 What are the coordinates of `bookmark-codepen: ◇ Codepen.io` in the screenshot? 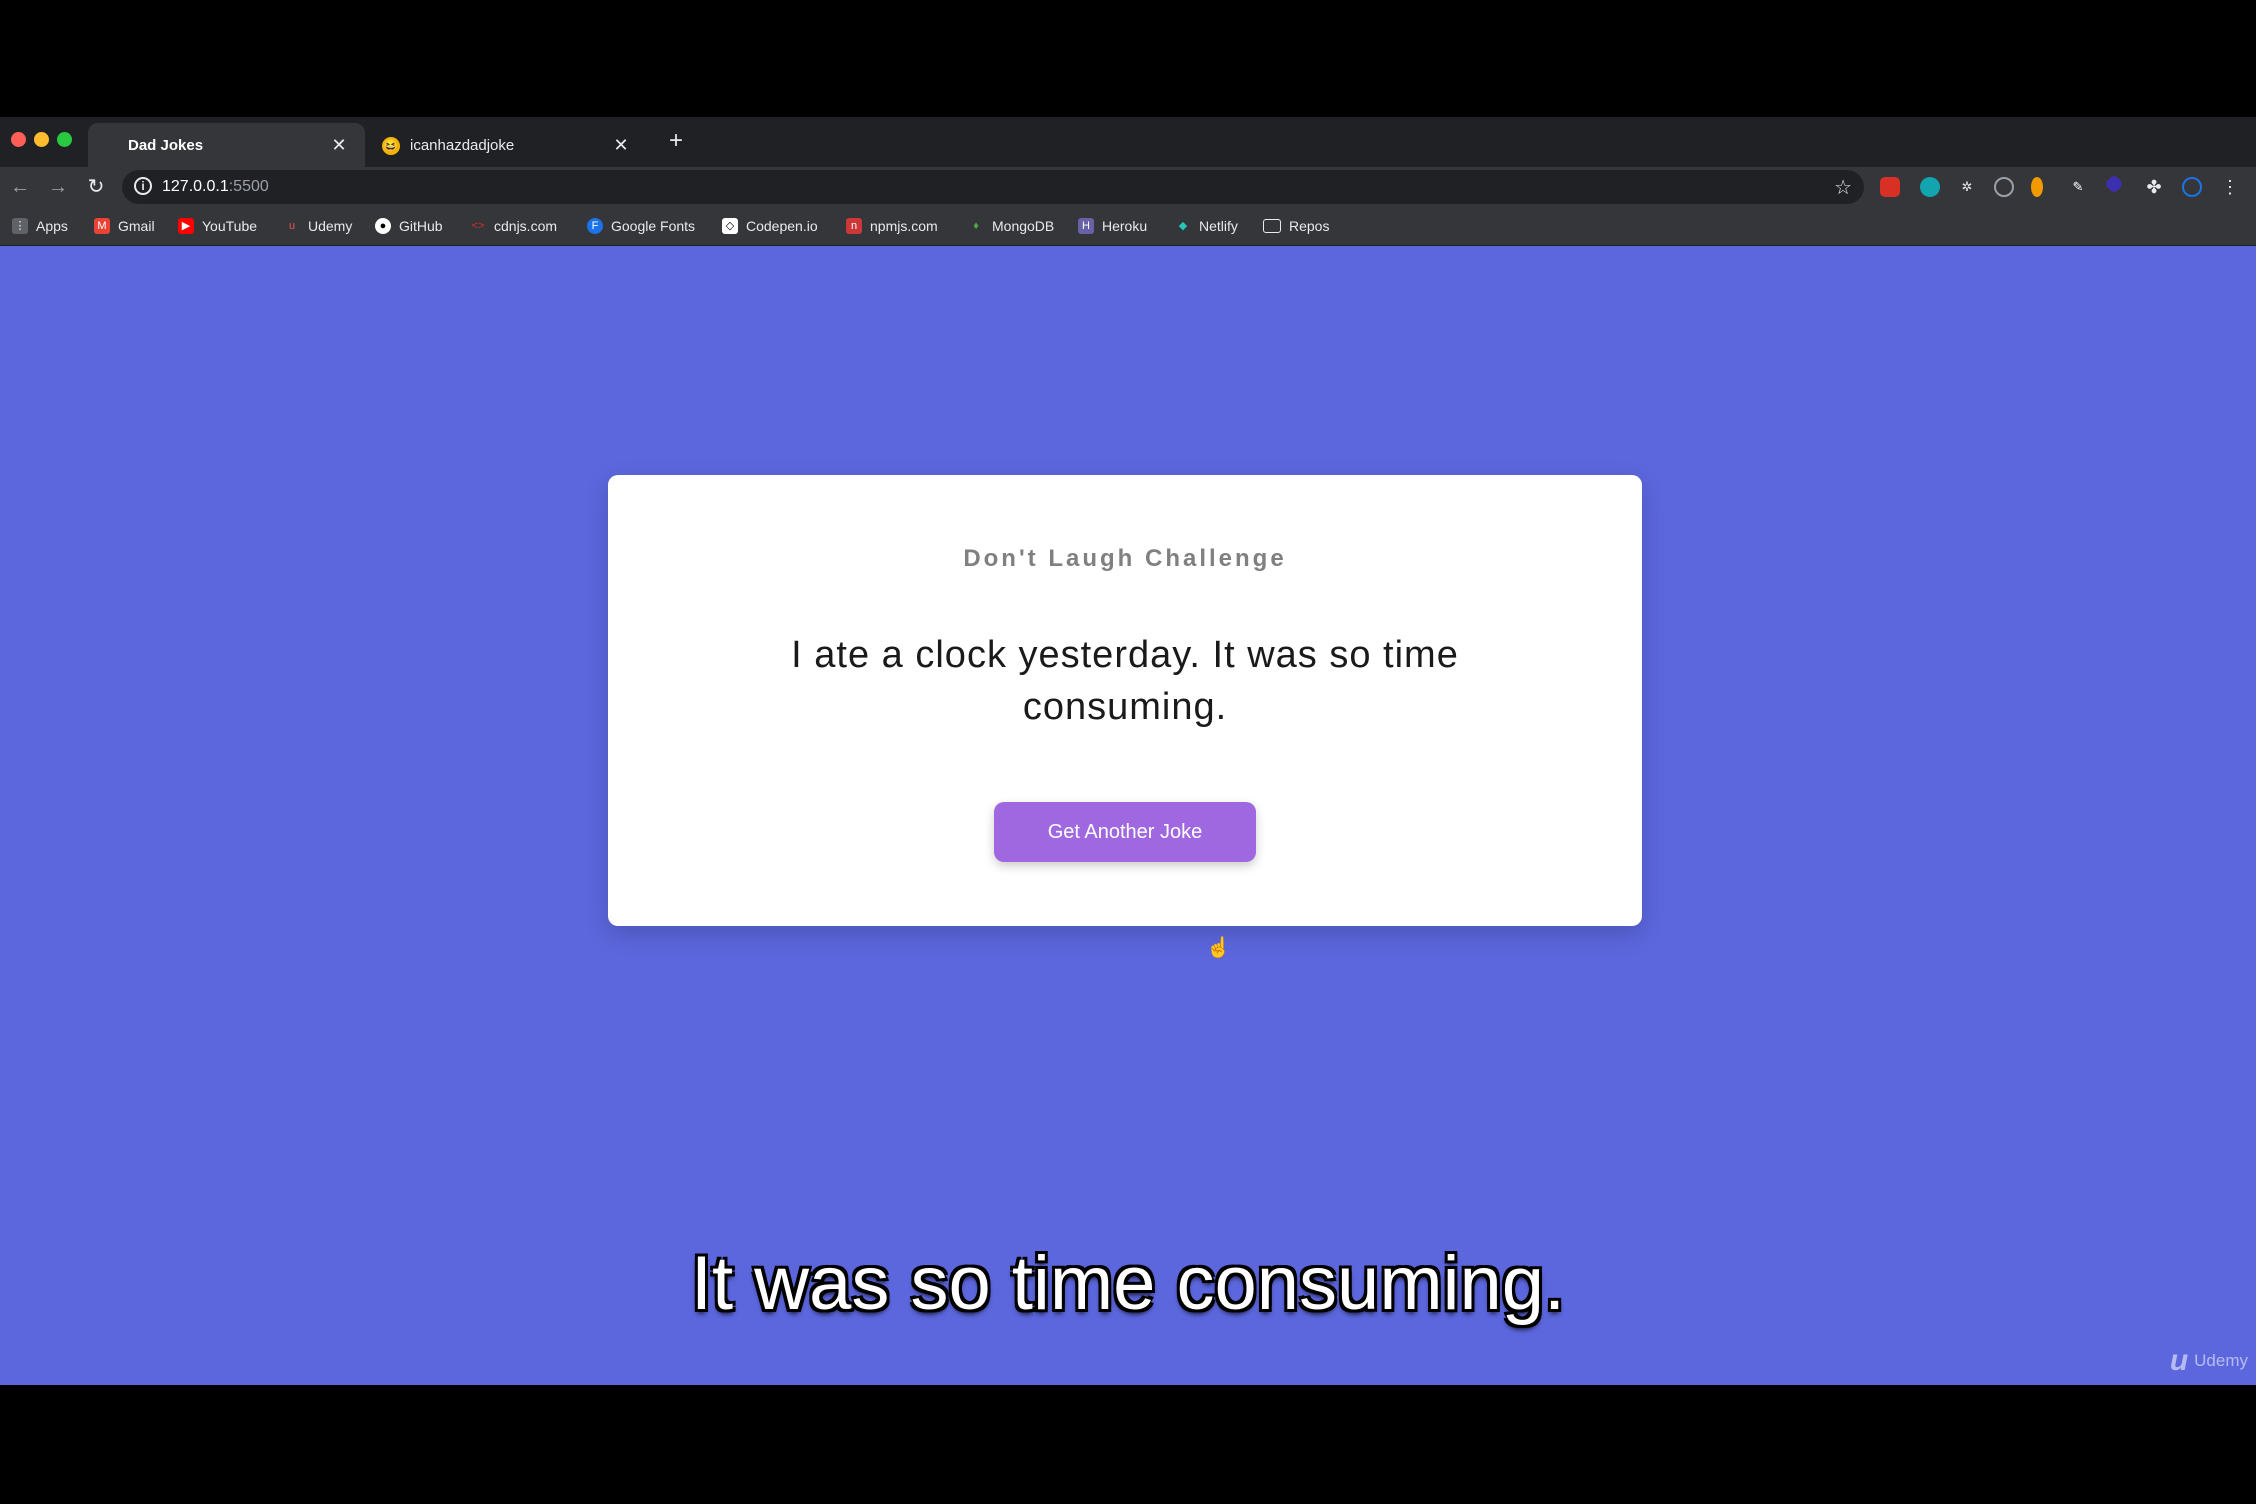 It's located at (770, 226).